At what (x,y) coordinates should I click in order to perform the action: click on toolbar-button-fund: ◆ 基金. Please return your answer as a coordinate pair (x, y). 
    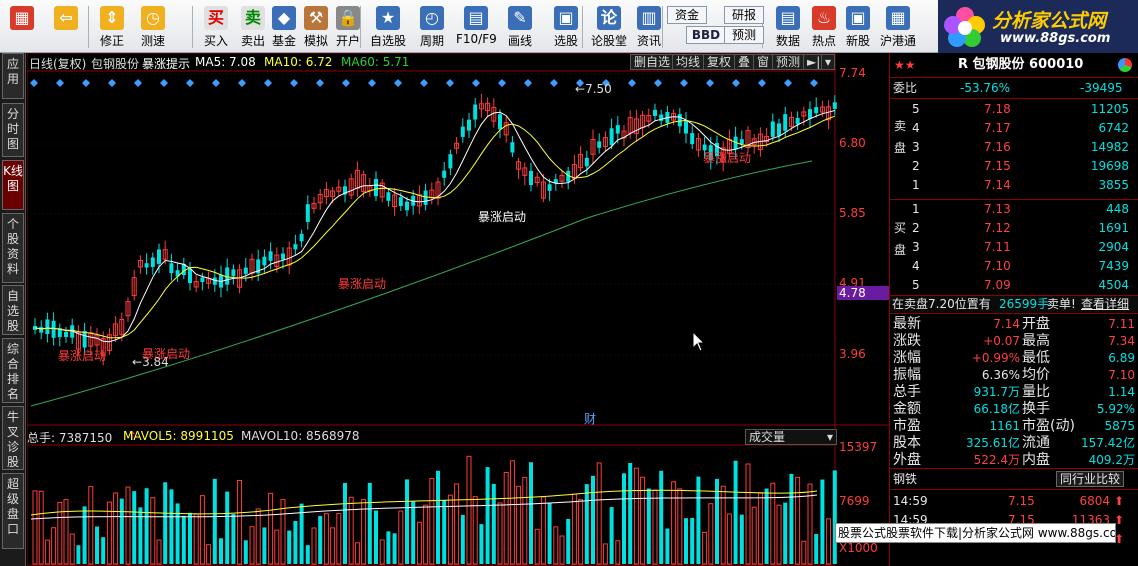
    Looking at the image, I should click on (284, 28).